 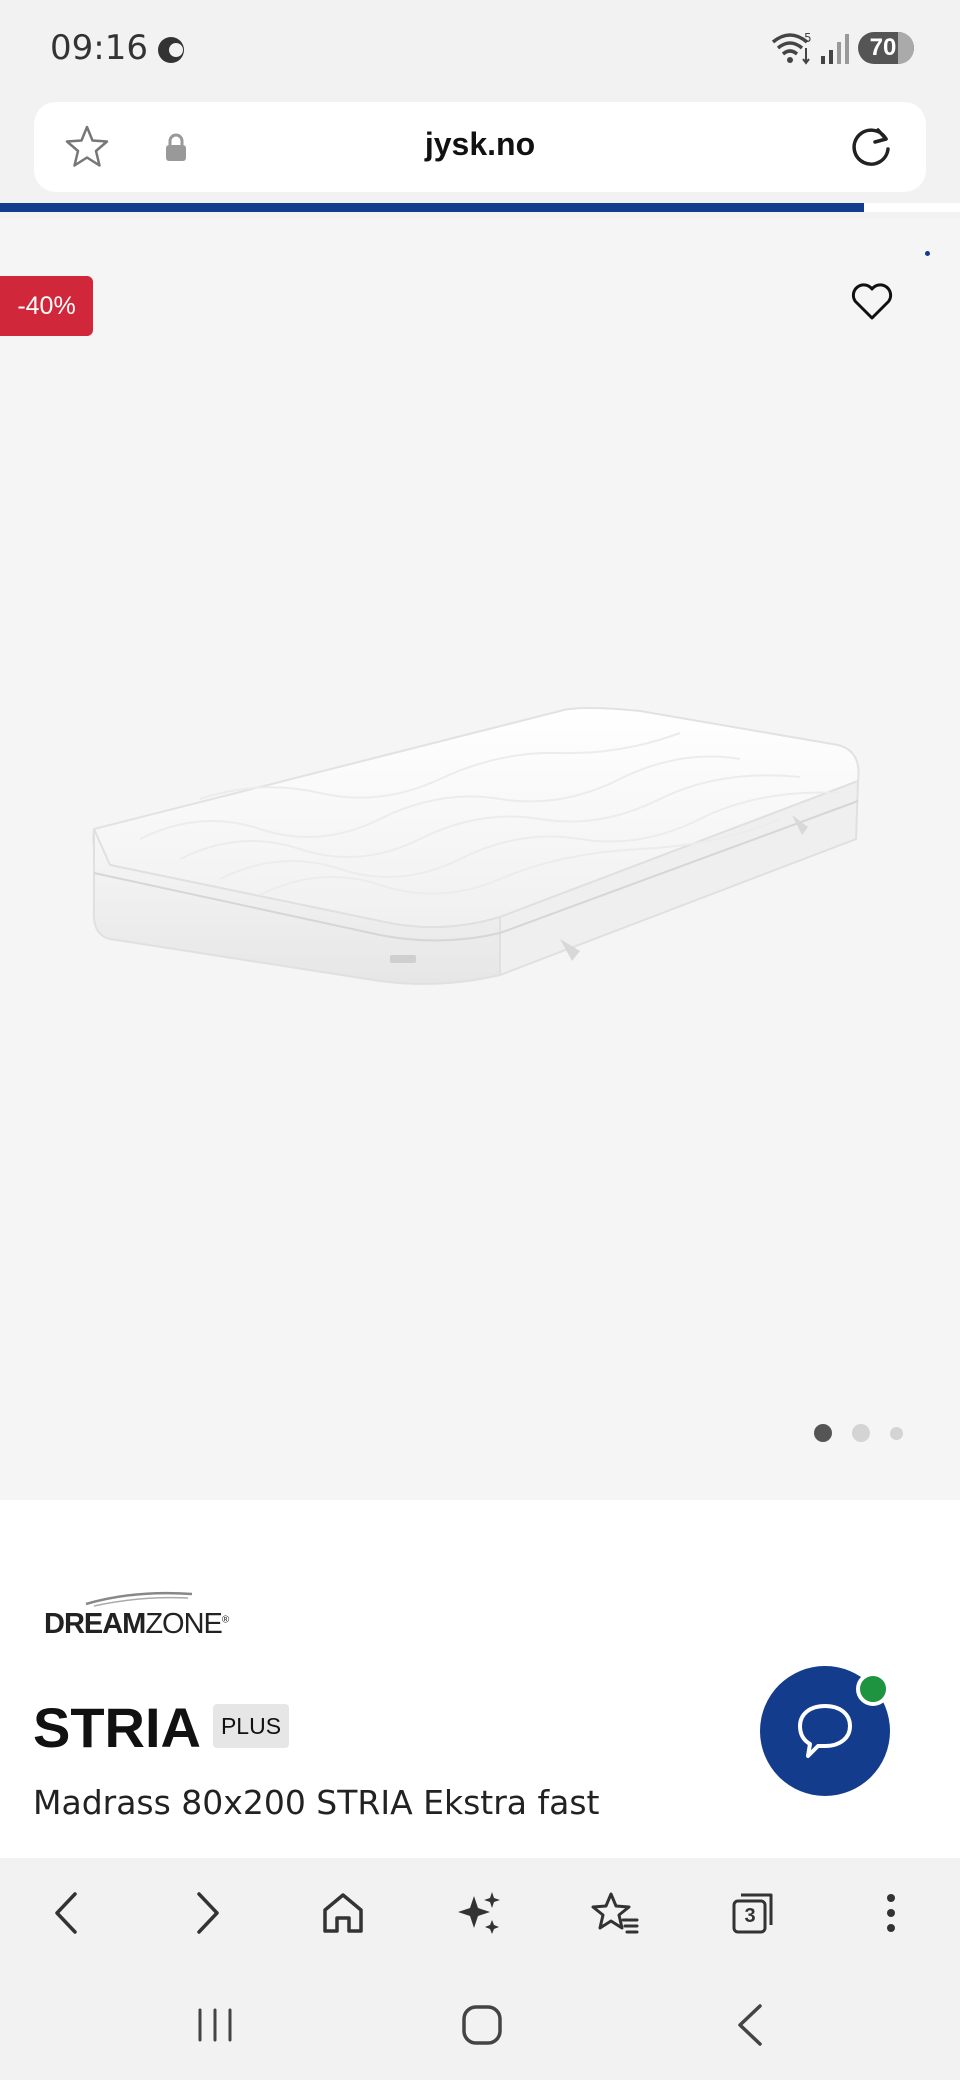 I want to click on url-text: jysk.no, so click(x=480, y=144).